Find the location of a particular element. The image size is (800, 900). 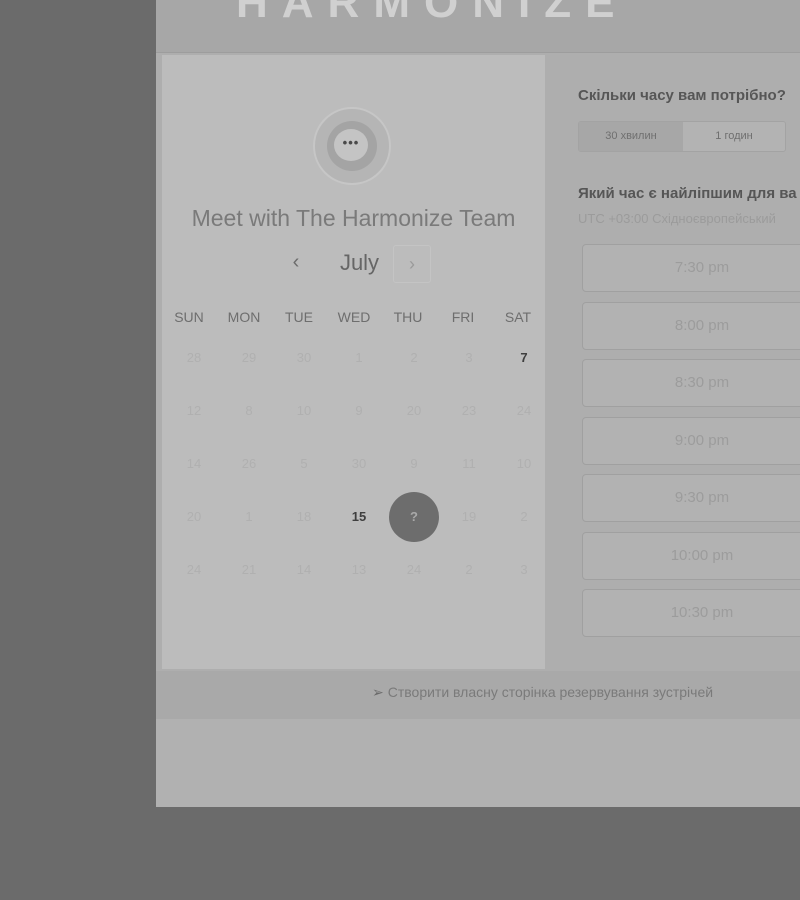

chat-bubble-icon: ••• is located at coordinates (351, 145).